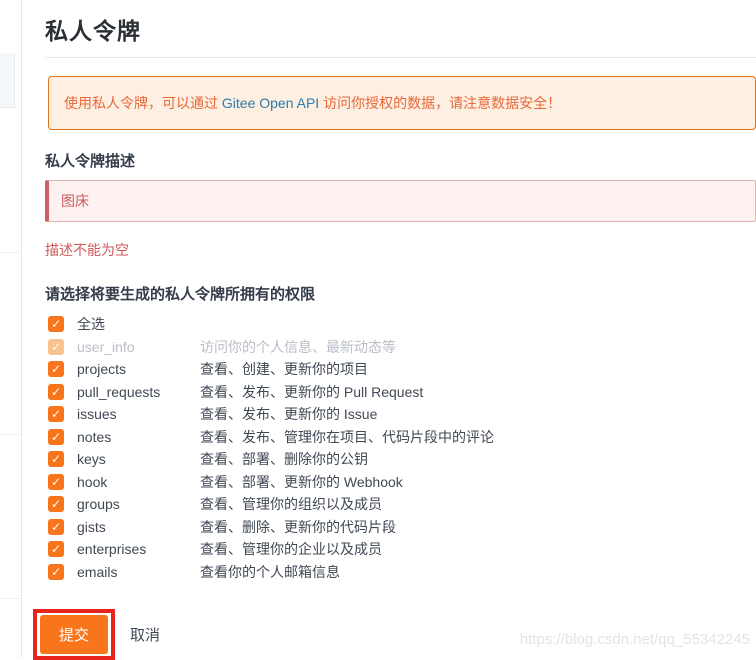 The image size is (756, 660). I want to click on permission-label: user_info, so click(106, 346).